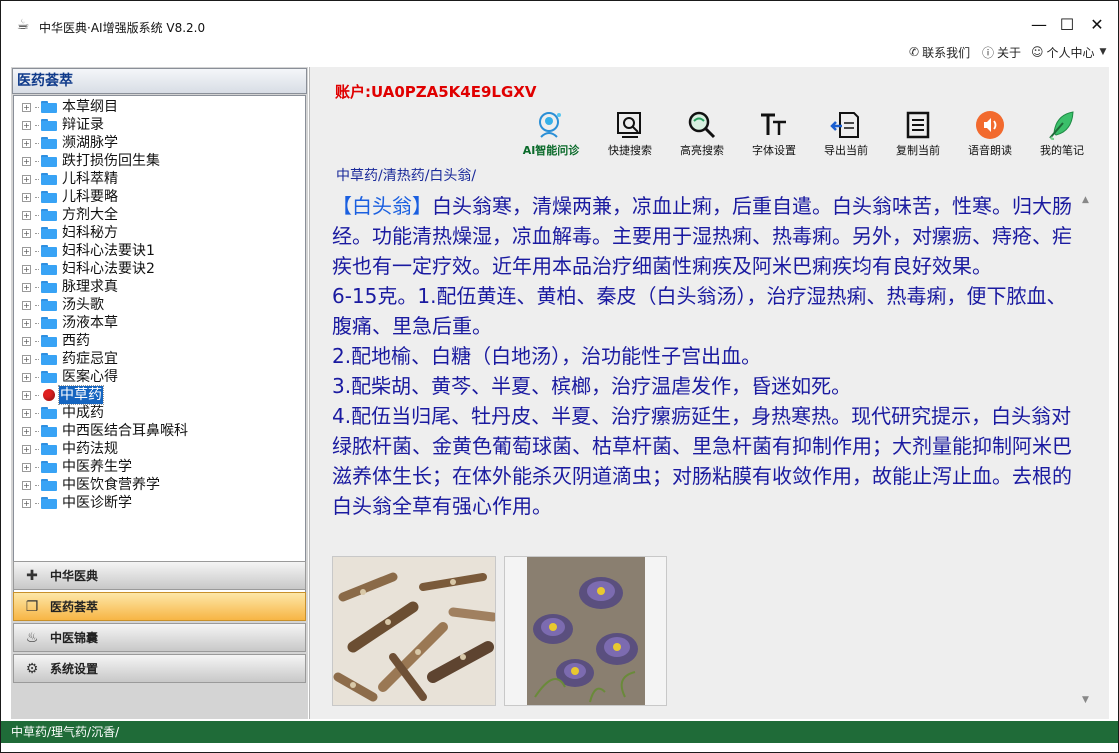 This screenshot has height=753, width=1119. Describe the element at coordinates (846, 133) in the screenshot. I see `export-current-button: 导出当前` at that location.